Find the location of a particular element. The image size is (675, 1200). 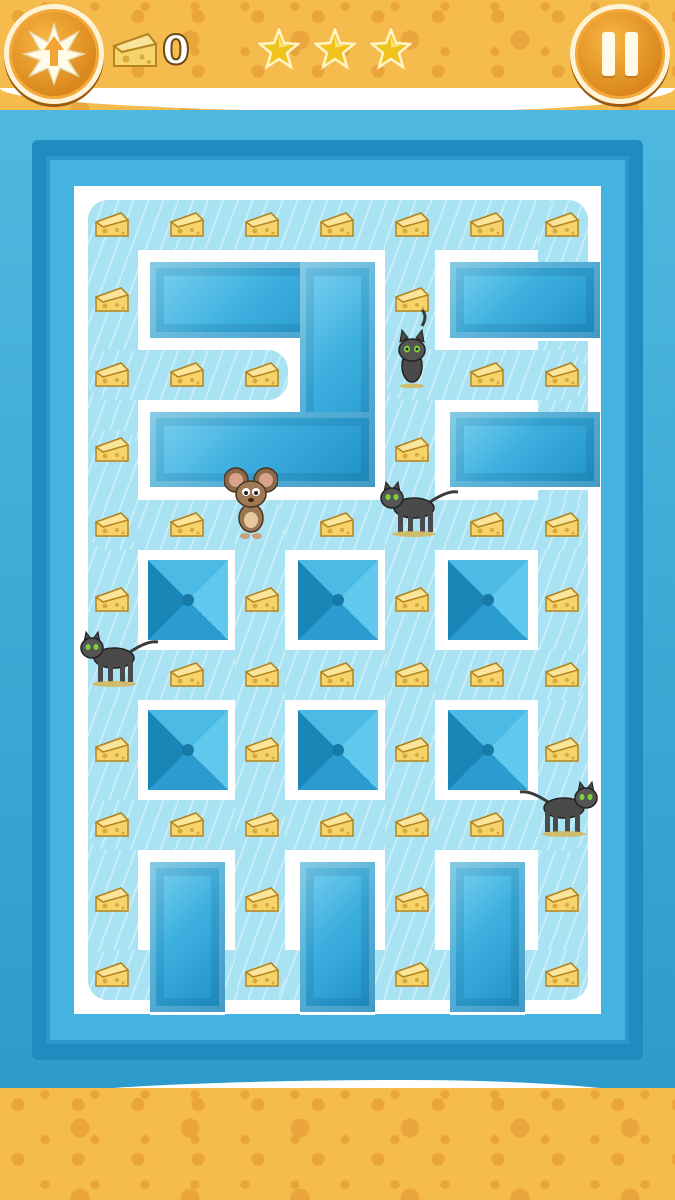

cheese-counter: 0 is located at coordinates (151, 51).